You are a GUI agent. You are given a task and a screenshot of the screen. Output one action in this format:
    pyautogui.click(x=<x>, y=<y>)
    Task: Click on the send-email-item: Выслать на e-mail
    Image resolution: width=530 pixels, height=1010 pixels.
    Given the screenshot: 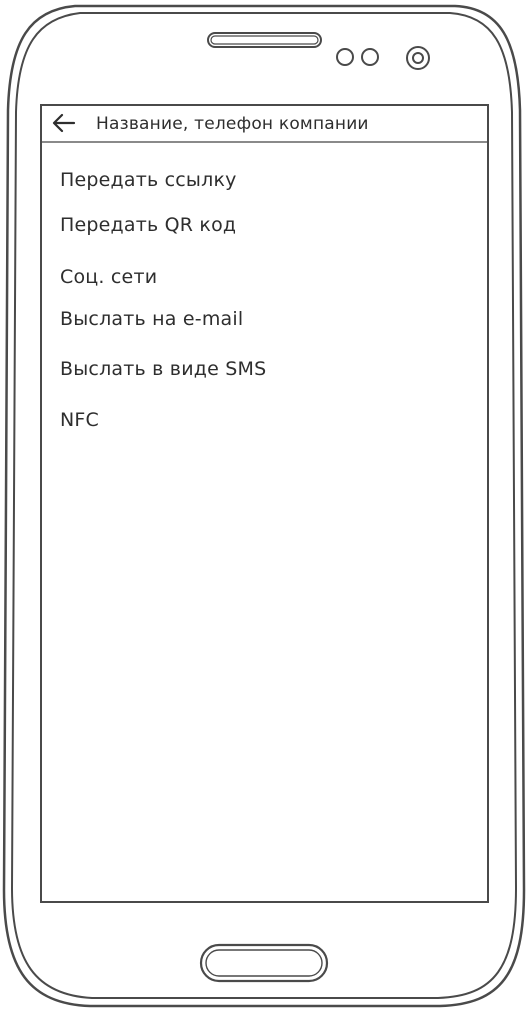 What is the action you would take?
    pyautogui.click(x=151, y=319)
    